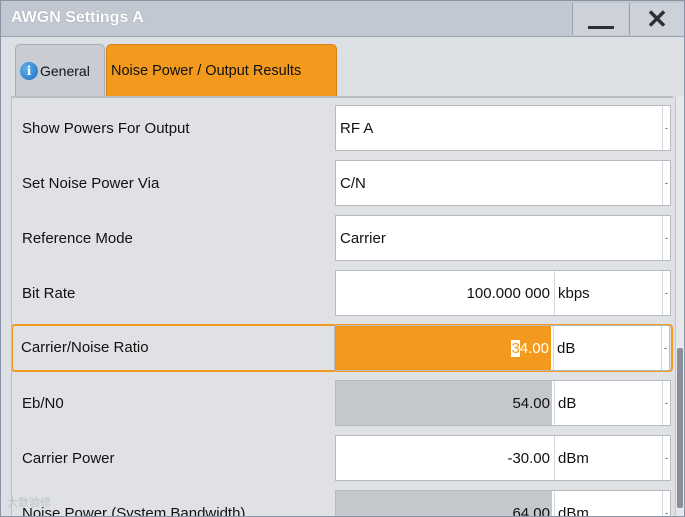 Image resolution: width=685 pixels, height=517 pixels. What do you see at coordinates (600, 27) in the screenshot?
I see `minimize-icon` at bounding box center [600, 27].